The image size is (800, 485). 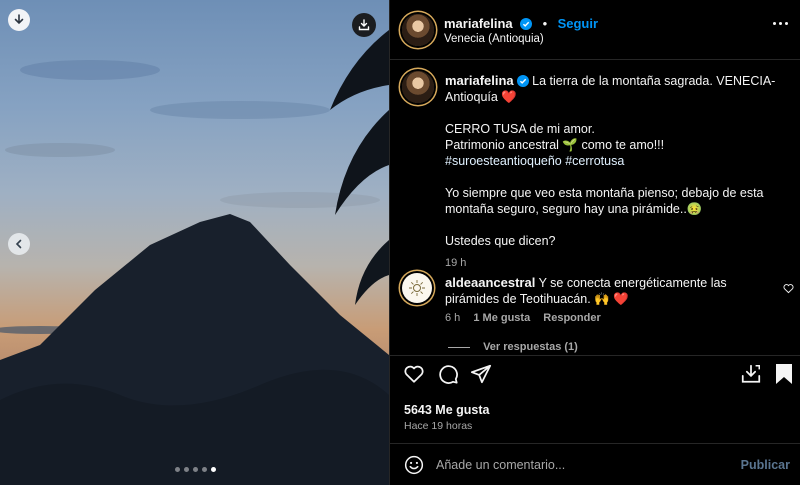 What do you see at coordinates (414, 374) in the screenshot?
I see `like-heart-icon` at bounding box center [414, 374].